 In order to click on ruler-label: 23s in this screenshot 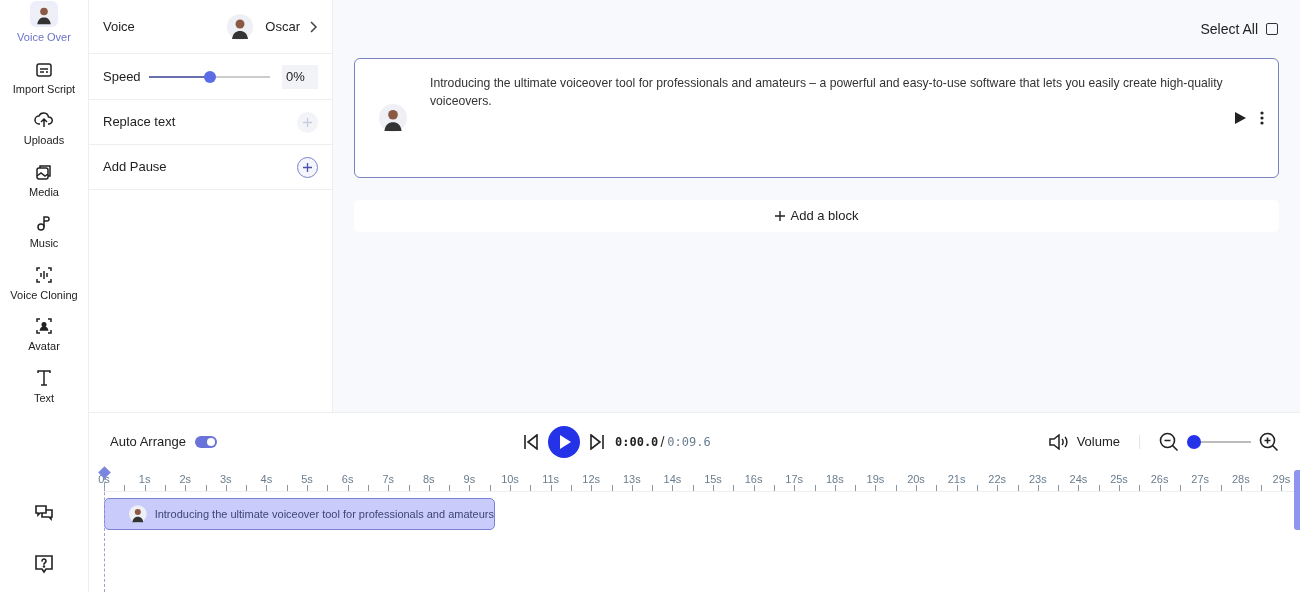, I will do `click(1037, 479)`.